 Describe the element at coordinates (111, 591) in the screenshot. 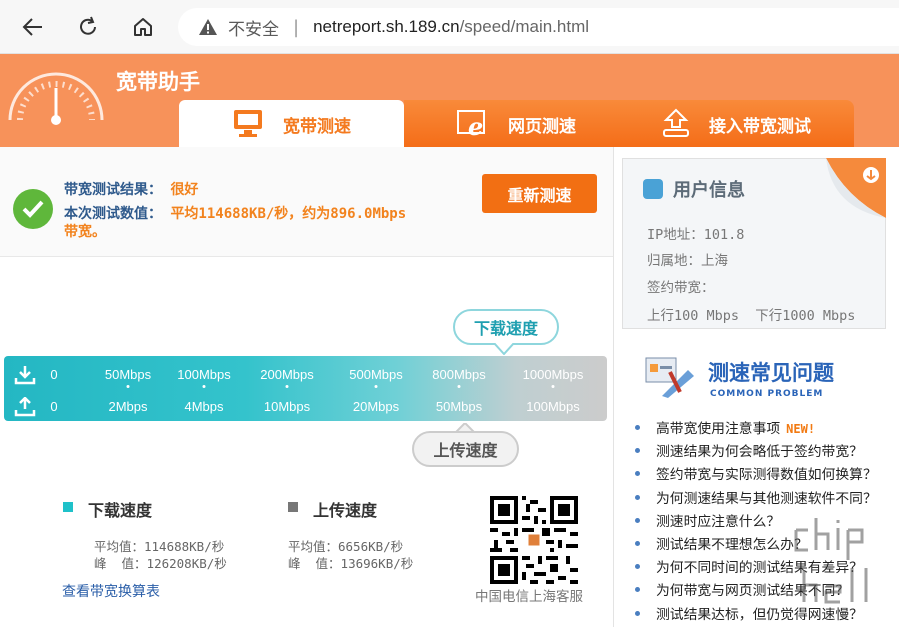

I see `bandwidth-conversion-link: 查看带宽换算表` at that location.